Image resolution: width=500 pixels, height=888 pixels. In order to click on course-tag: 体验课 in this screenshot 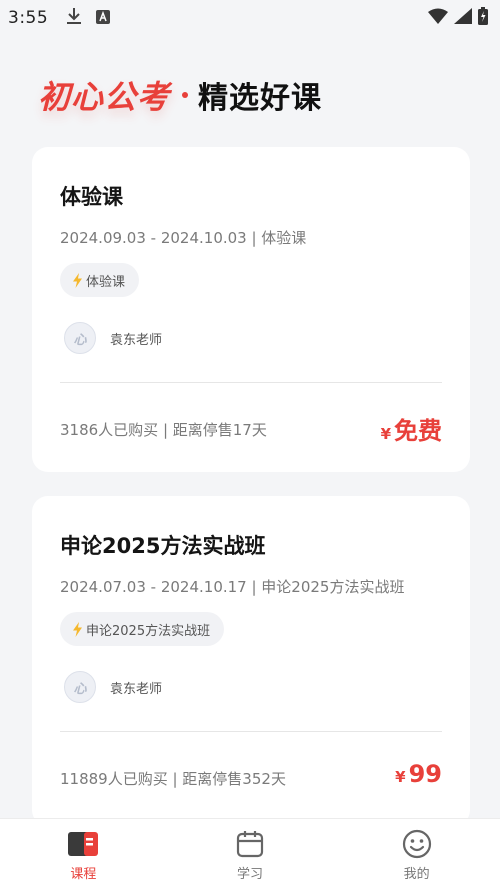, I will do `click(100, 280)`.